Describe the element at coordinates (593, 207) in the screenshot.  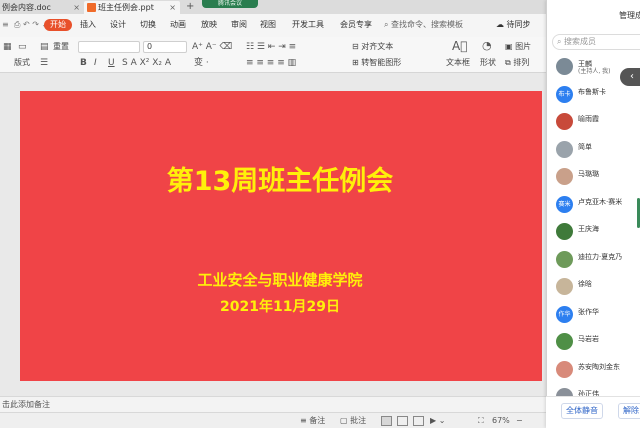
I see `member-row: 赛米 卢克亚木·赛米` at that location.